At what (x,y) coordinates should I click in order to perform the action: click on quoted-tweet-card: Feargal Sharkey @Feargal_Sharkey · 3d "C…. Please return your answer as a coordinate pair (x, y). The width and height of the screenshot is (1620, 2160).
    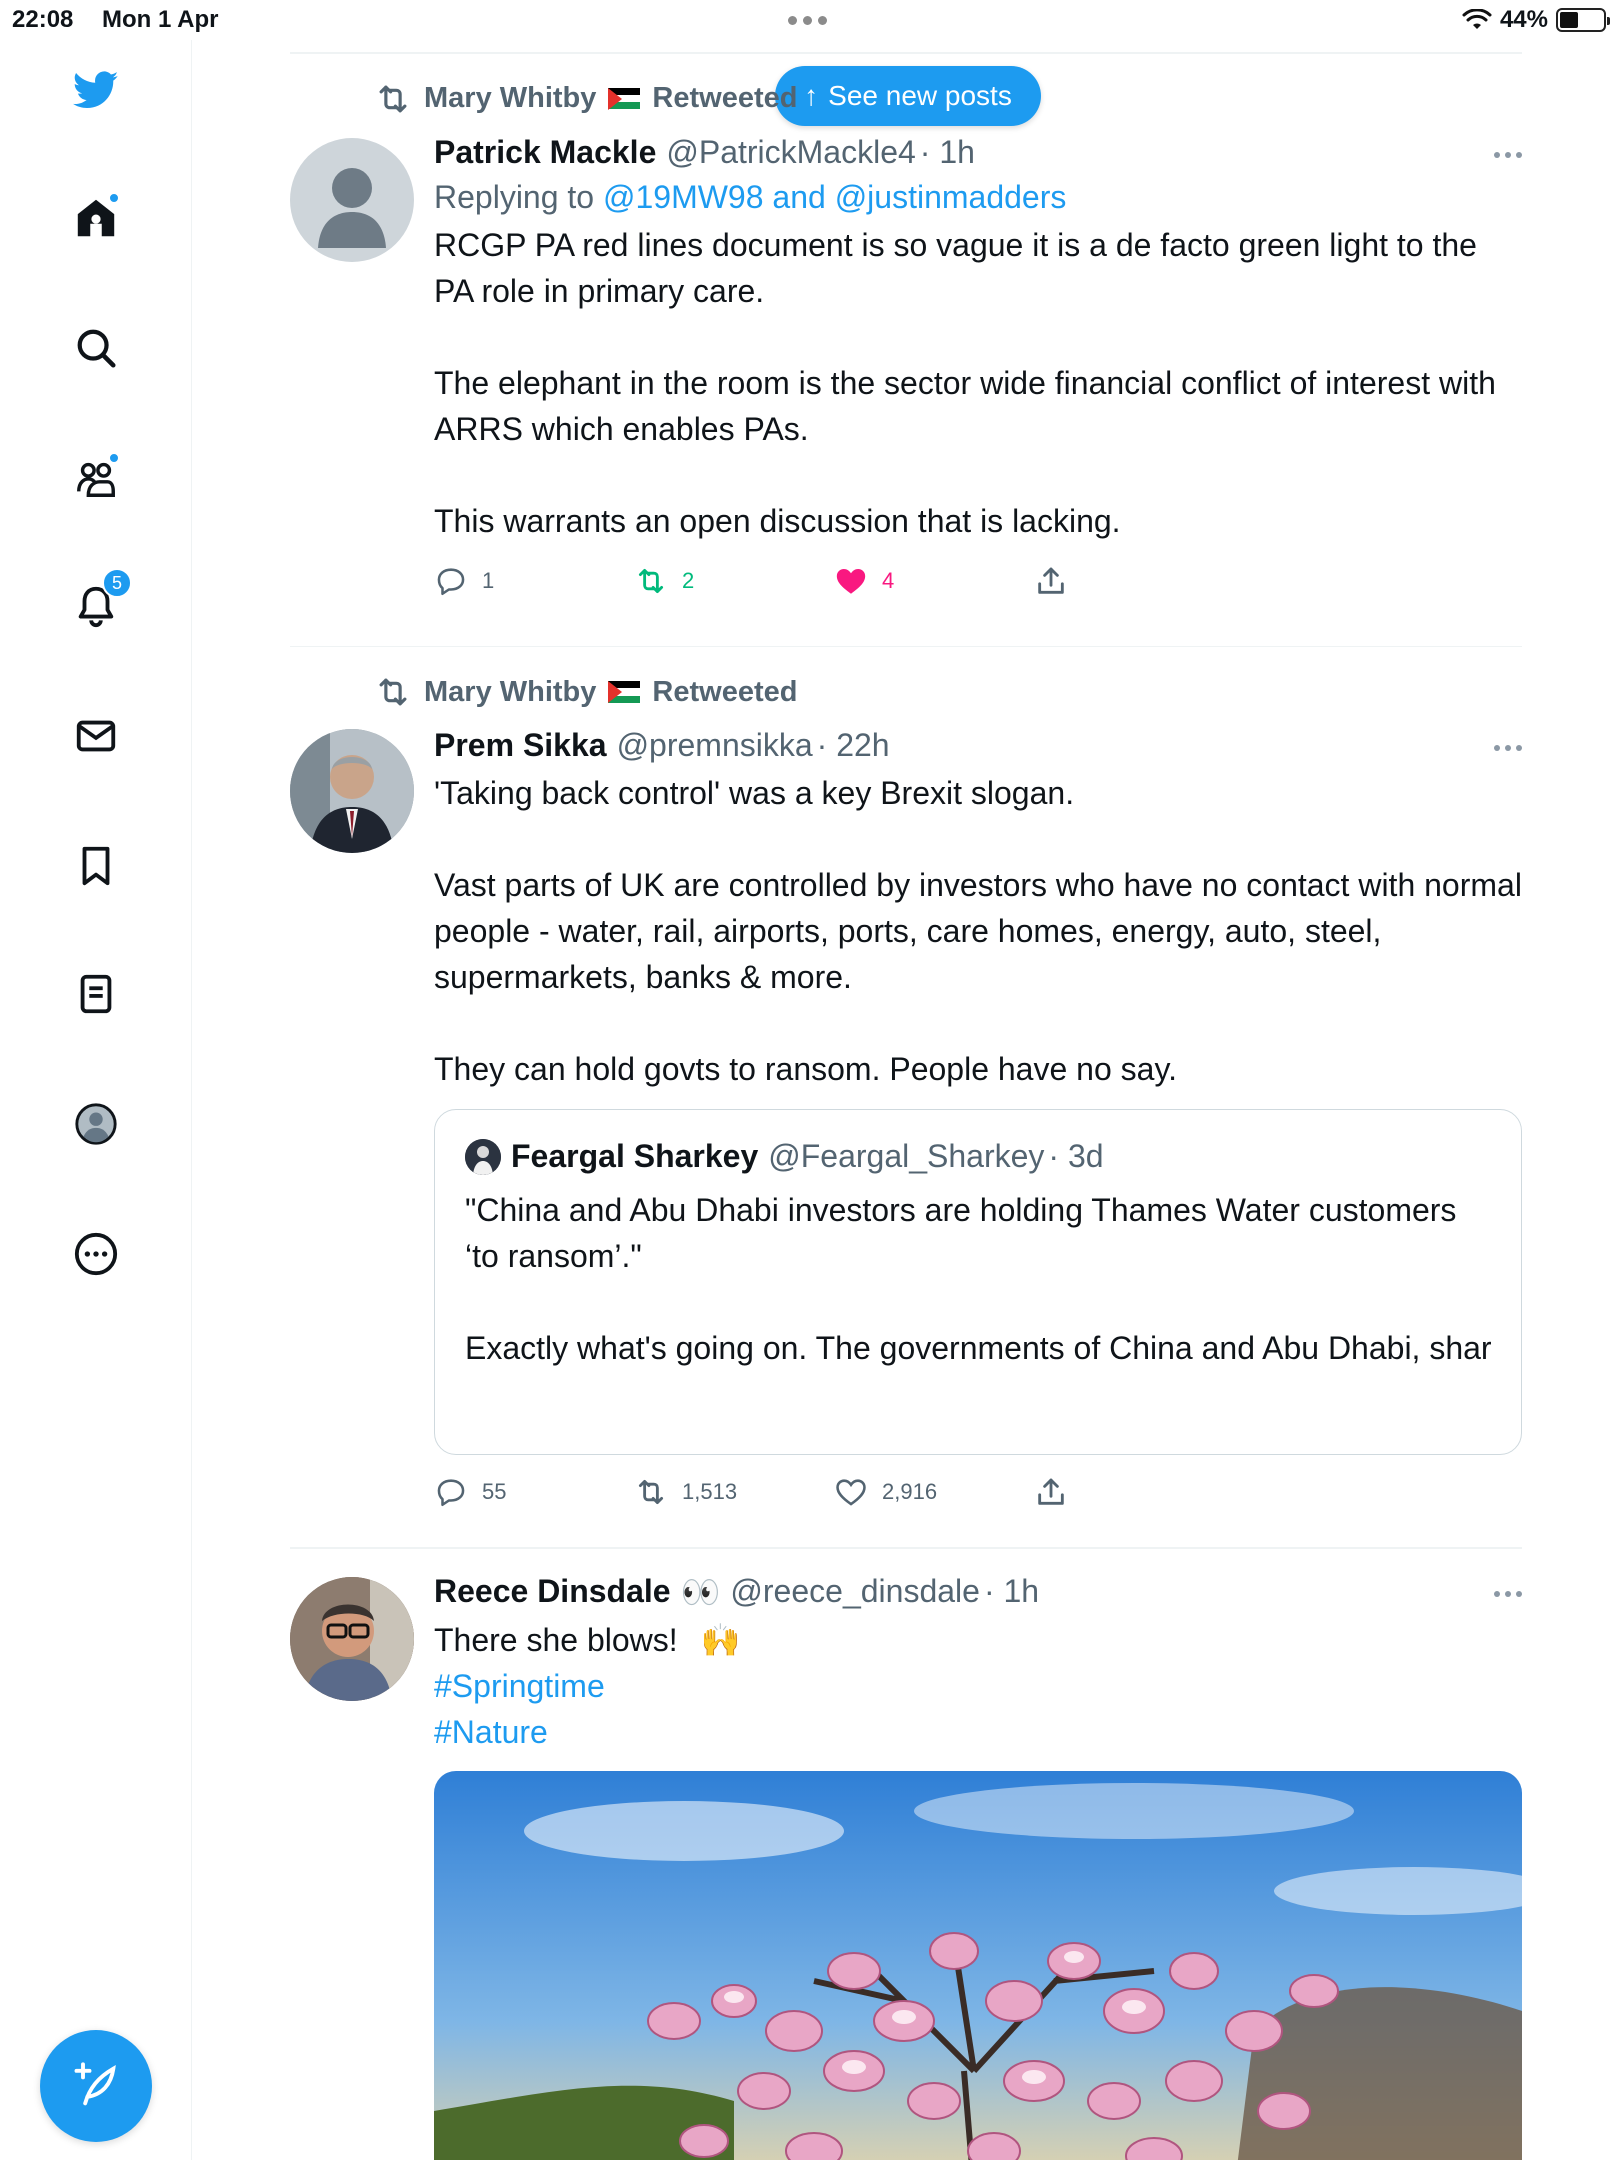
    Looking at the image, I should click on (978, 1282).